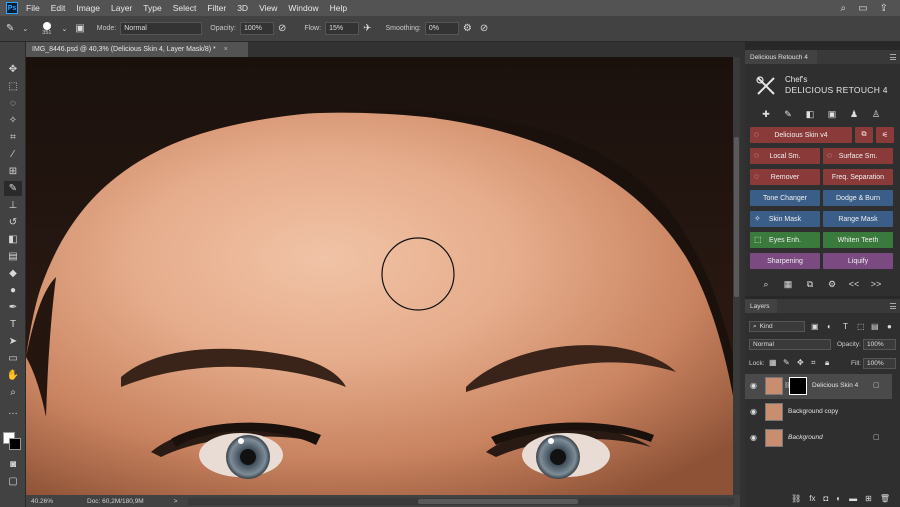 Image resolution: width=900 pixels, height=507 pixels. Describe the element at coordinates (875, 326) in the screenshot. I see `filter-smart-icon: ▤` at that location.